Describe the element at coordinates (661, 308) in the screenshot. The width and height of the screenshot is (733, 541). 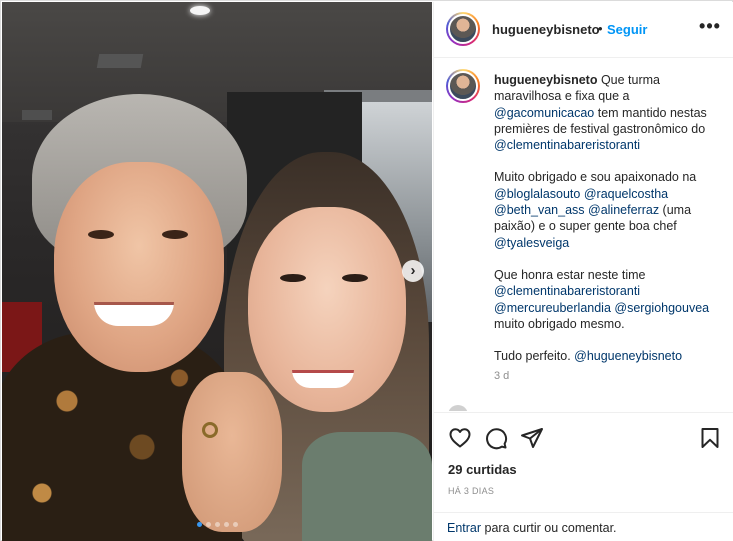
I see `mention-link: @sergiohgouvea` at that location.